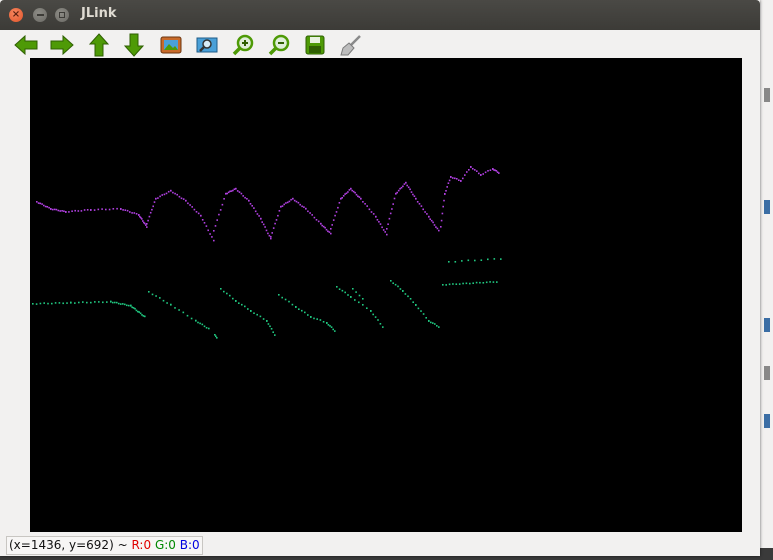  What do you see at coordinates (380, 15) in the screenshot?
I see `title-bar: × JLink` at bounding box center [380, 15].